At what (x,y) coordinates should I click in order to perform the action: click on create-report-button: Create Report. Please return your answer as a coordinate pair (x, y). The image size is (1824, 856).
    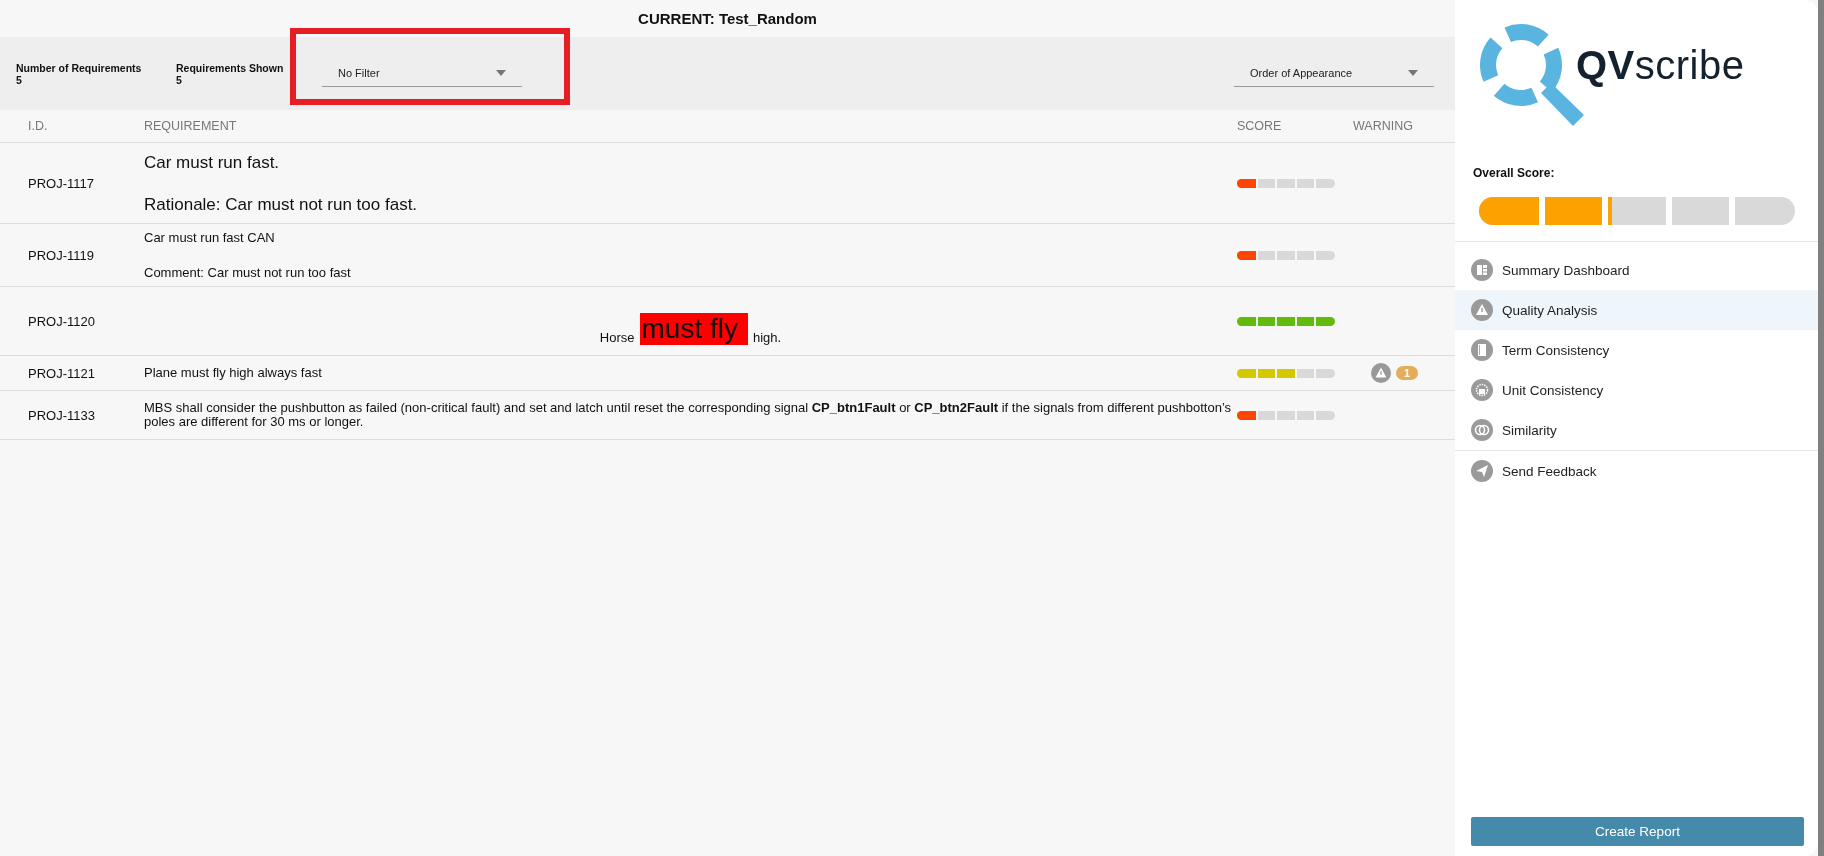
    Looking at the image, I should click on (1637, 831).